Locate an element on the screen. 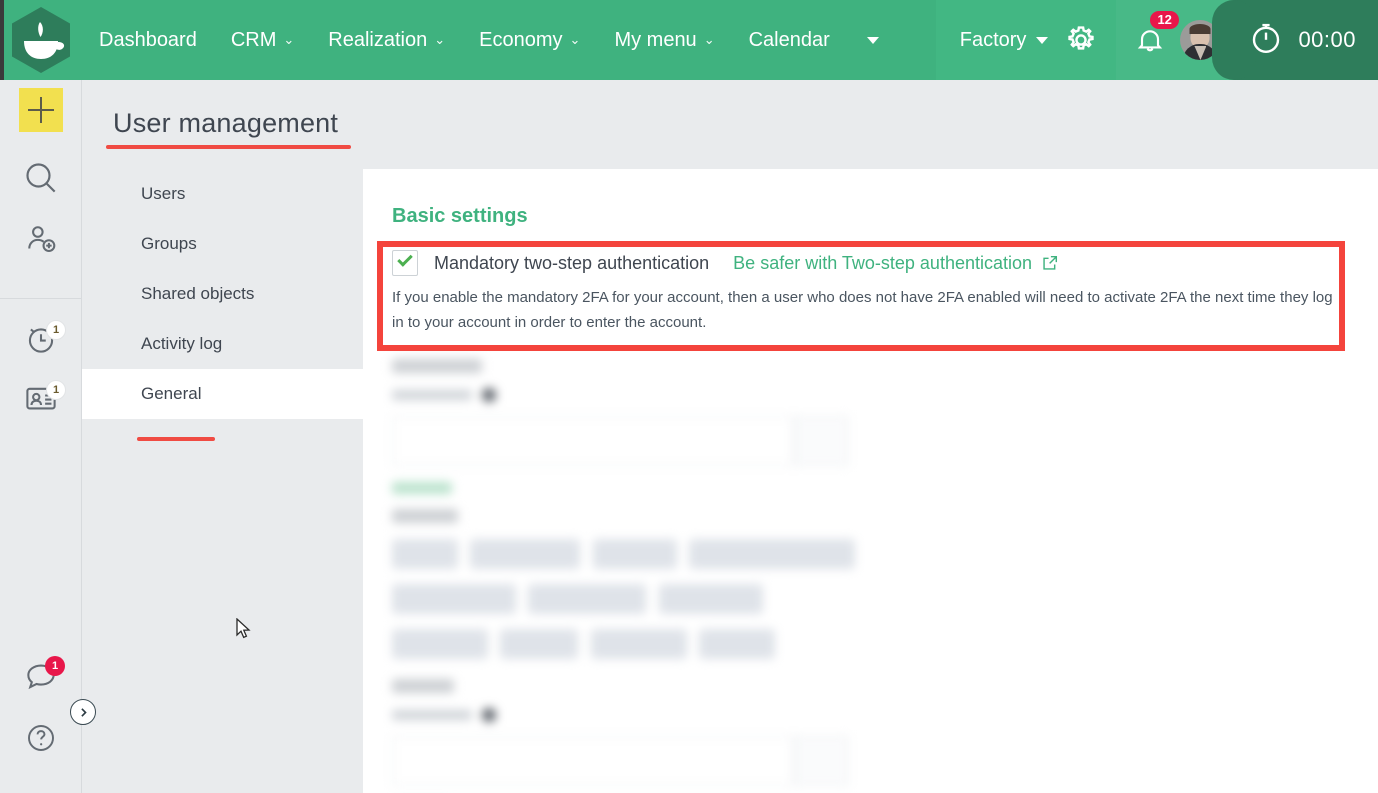  nav-more-button is located at coordinates (873, 40).